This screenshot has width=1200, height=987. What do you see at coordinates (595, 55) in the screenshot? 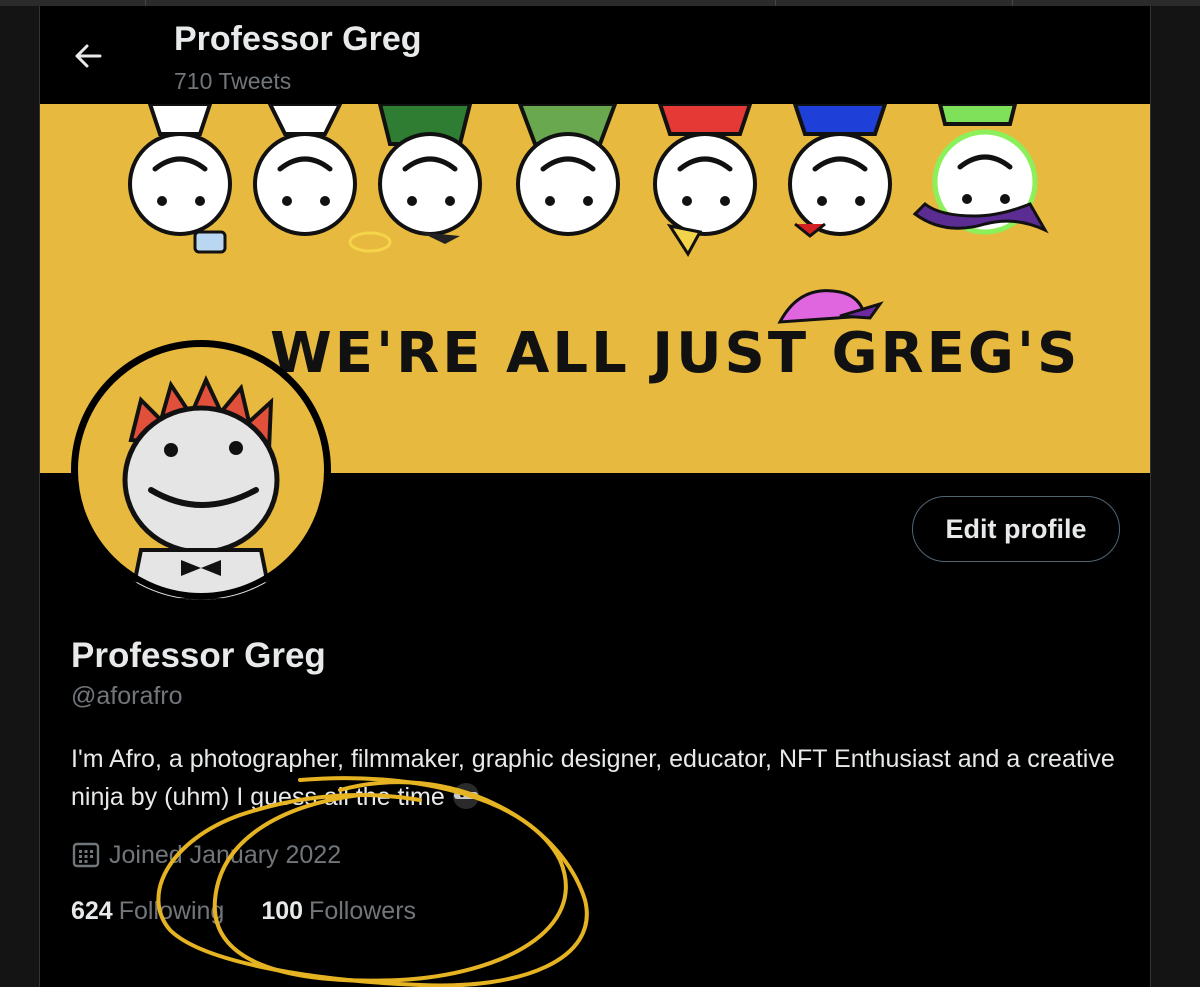
I see `profile-header: Professor Greg 710 Tweets` at bounding box center [595, 55].